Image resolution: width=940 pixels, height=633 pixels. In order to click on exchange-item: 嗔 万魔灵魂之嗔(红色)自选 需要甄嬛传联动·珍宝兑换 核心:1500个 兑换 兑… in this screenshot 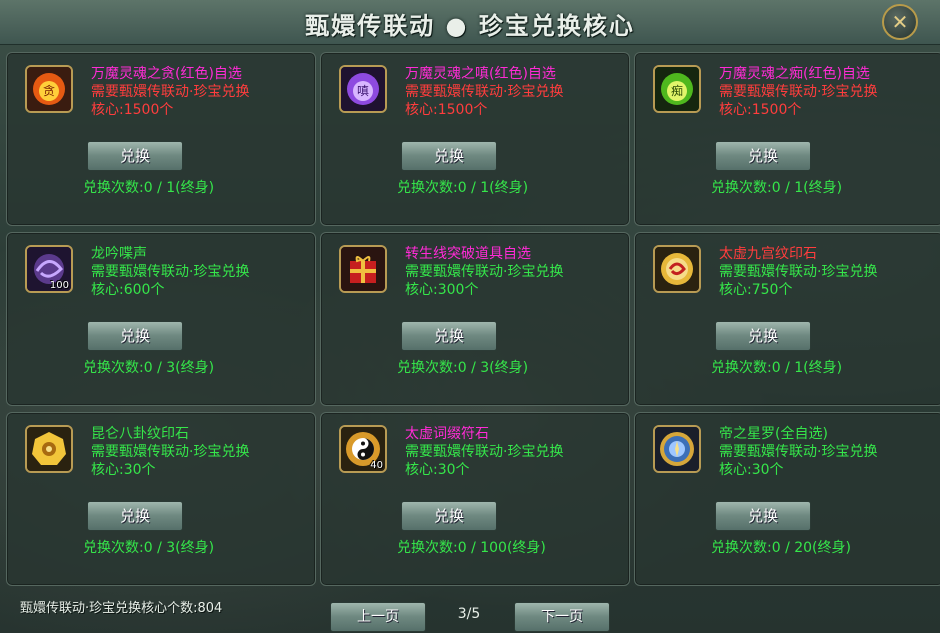, I will do `click(475, 139)`.